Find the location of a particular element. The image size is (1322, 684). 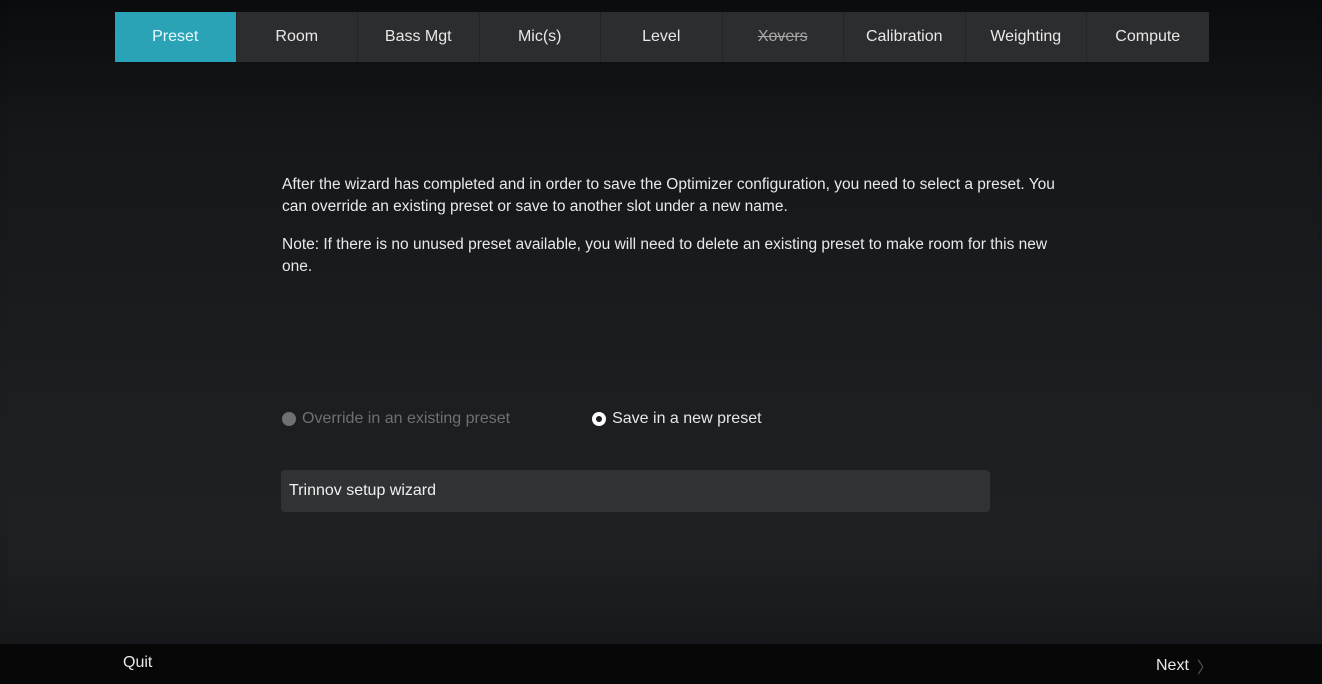

save-new-preset-radio: Save in a new preset is located at coordinates (677, 419).